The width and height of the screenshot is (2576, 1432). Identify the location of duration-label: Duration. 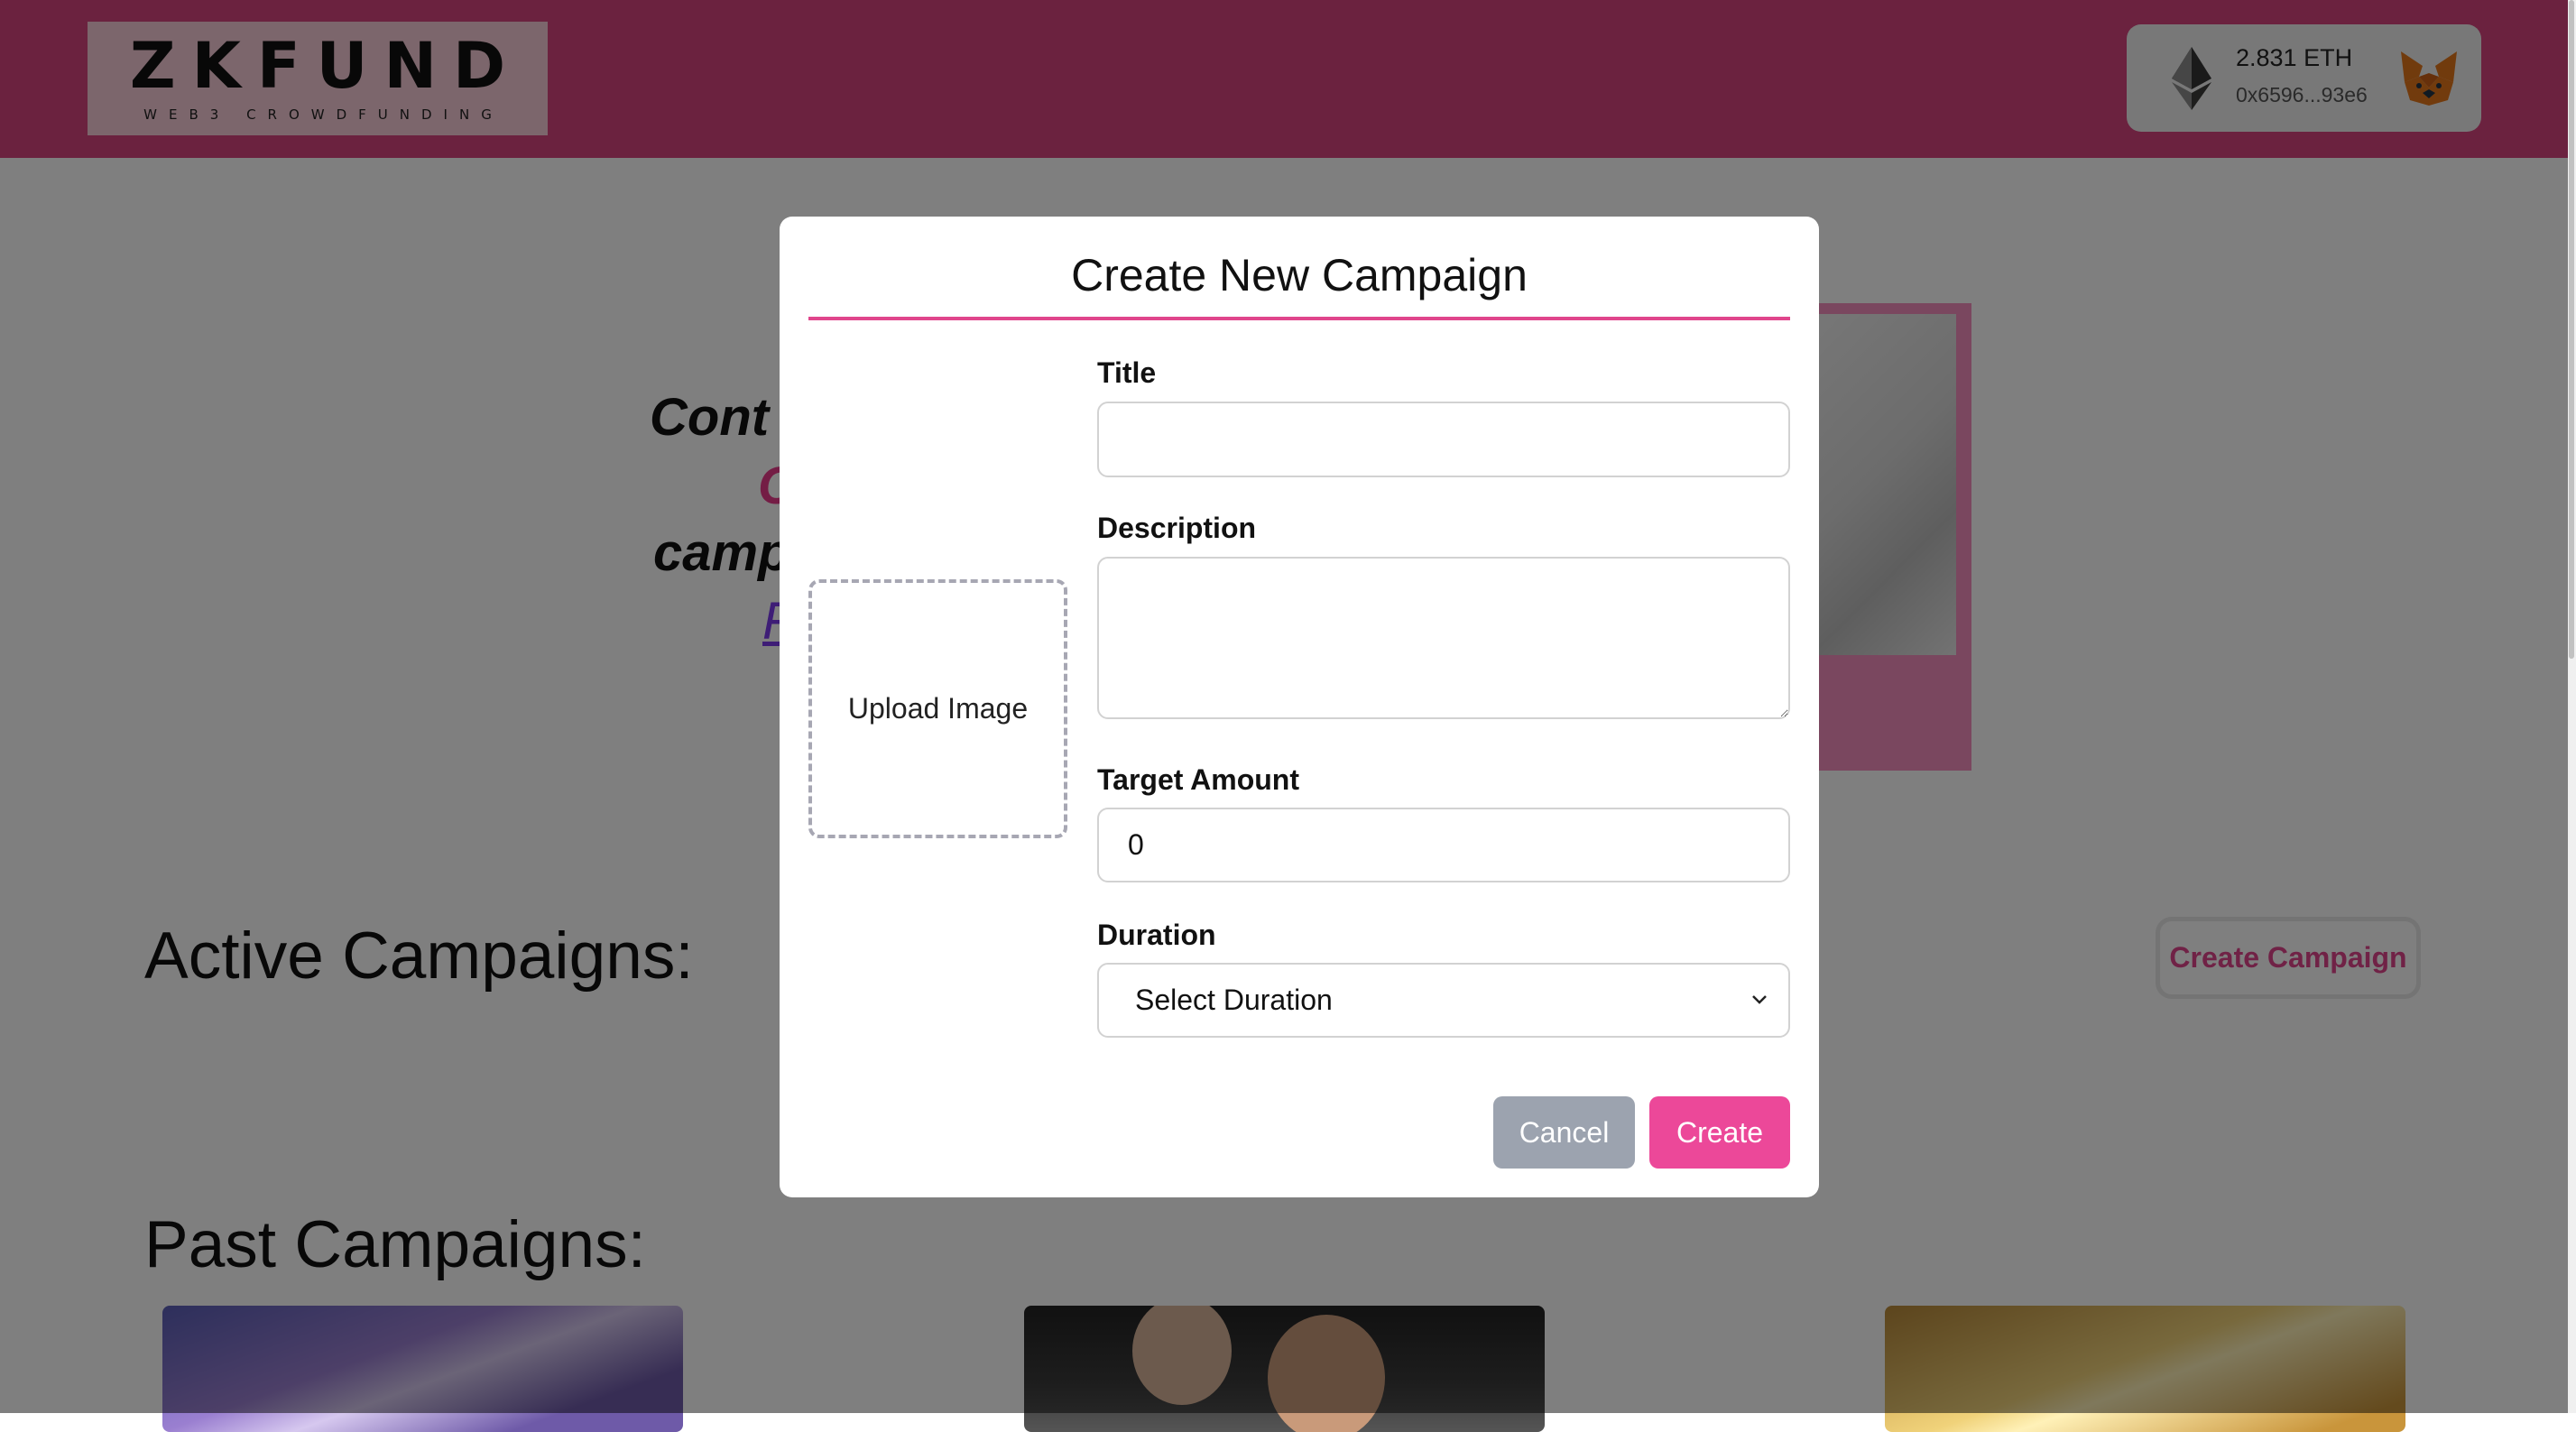
(1156, 935).